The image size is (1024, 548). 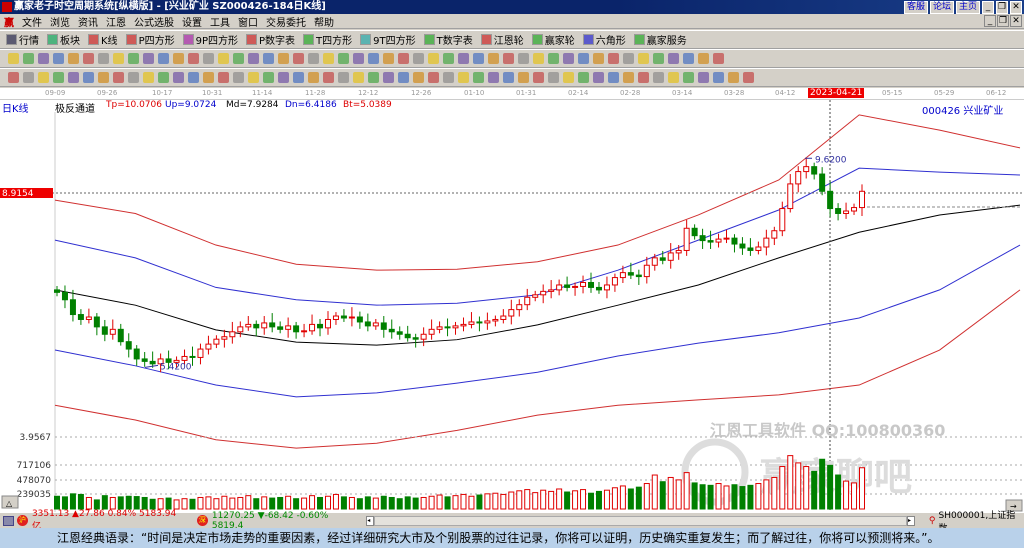 I want to click on menu-trade: 交易委托, so click(x=286, y=21).